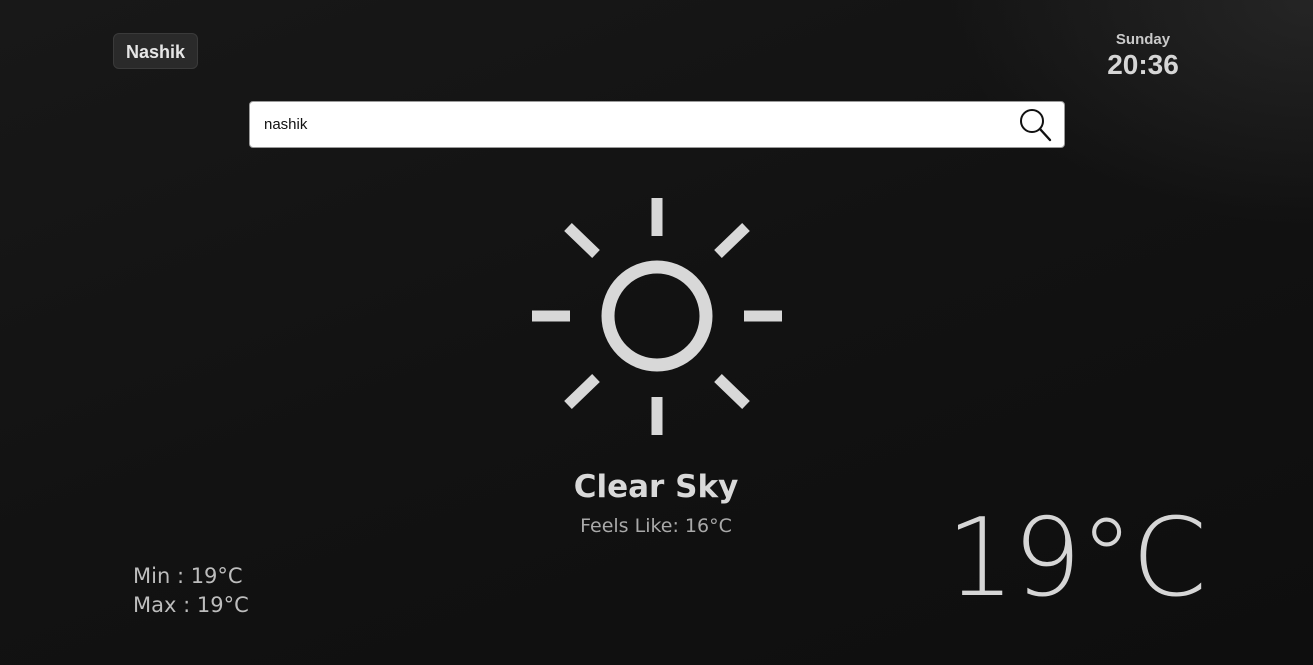 The height and width of the screenshot is (665, 1313). I want to click on feels-like: Feels Like: 16°C, so click(656, 526).